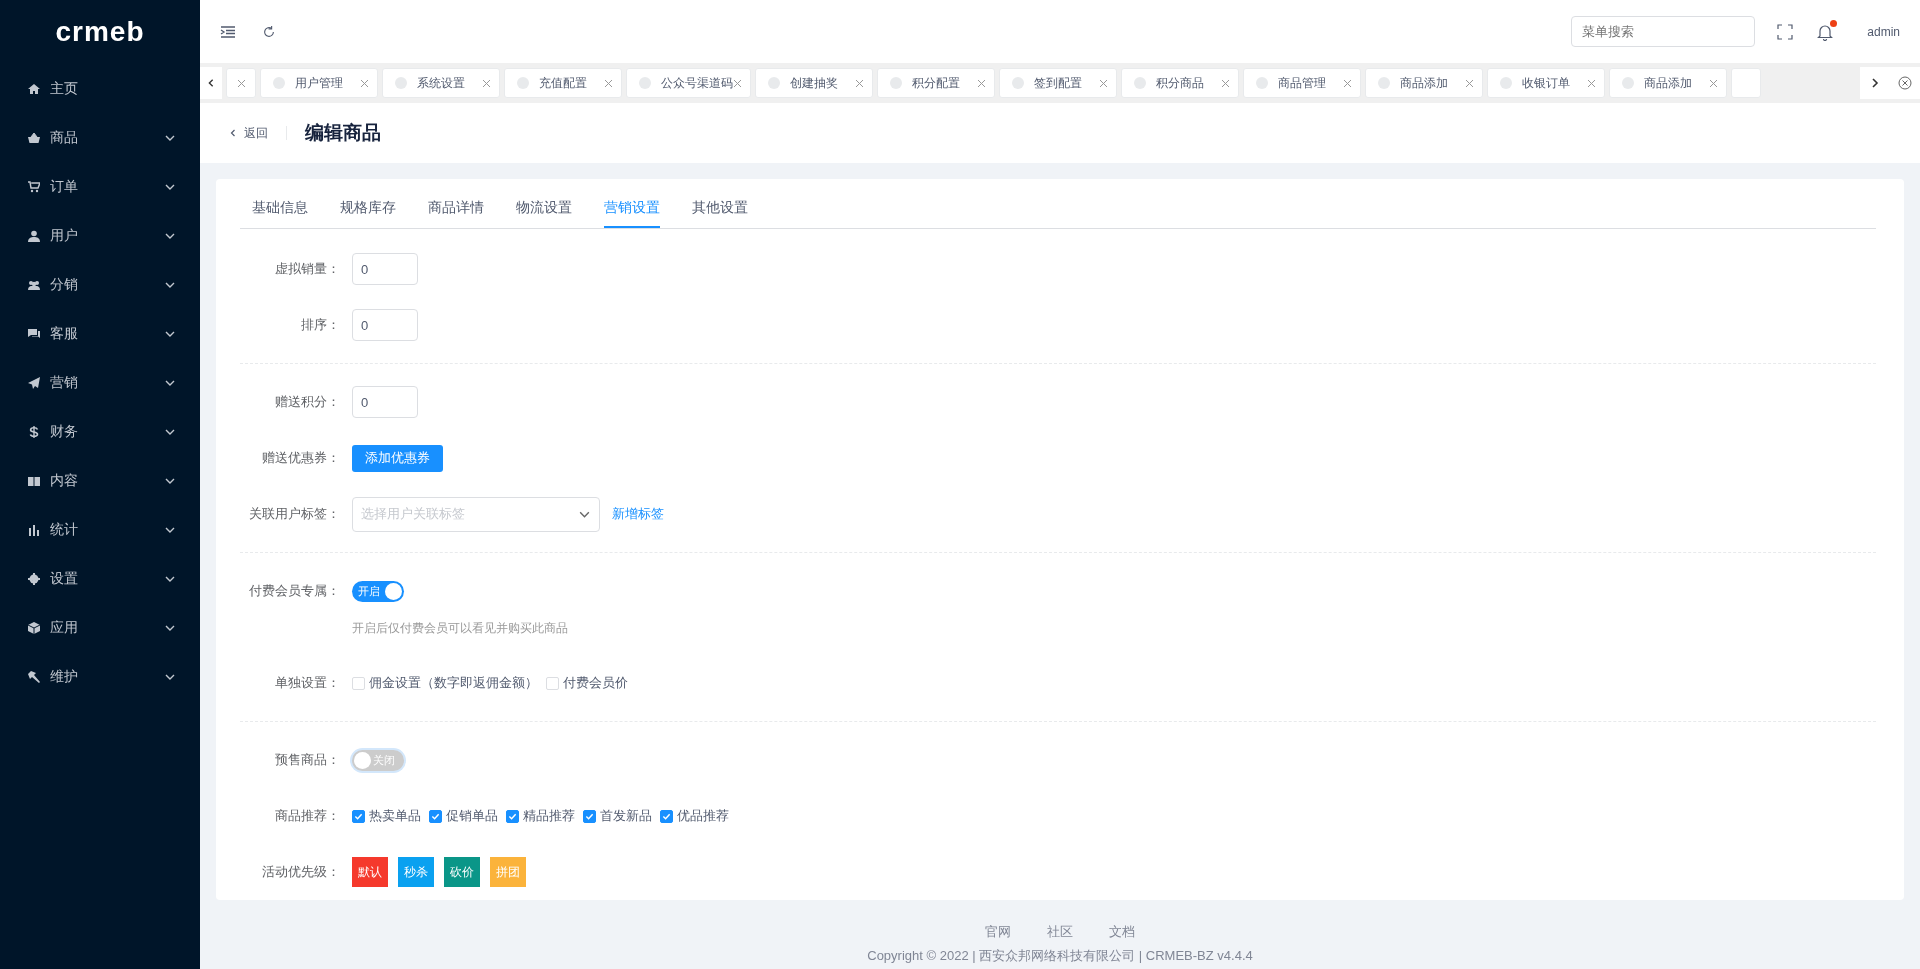 Image resolution: width=1920 pixels, height=969 pixels. I want to click on chat-icon, so click(34, 333).